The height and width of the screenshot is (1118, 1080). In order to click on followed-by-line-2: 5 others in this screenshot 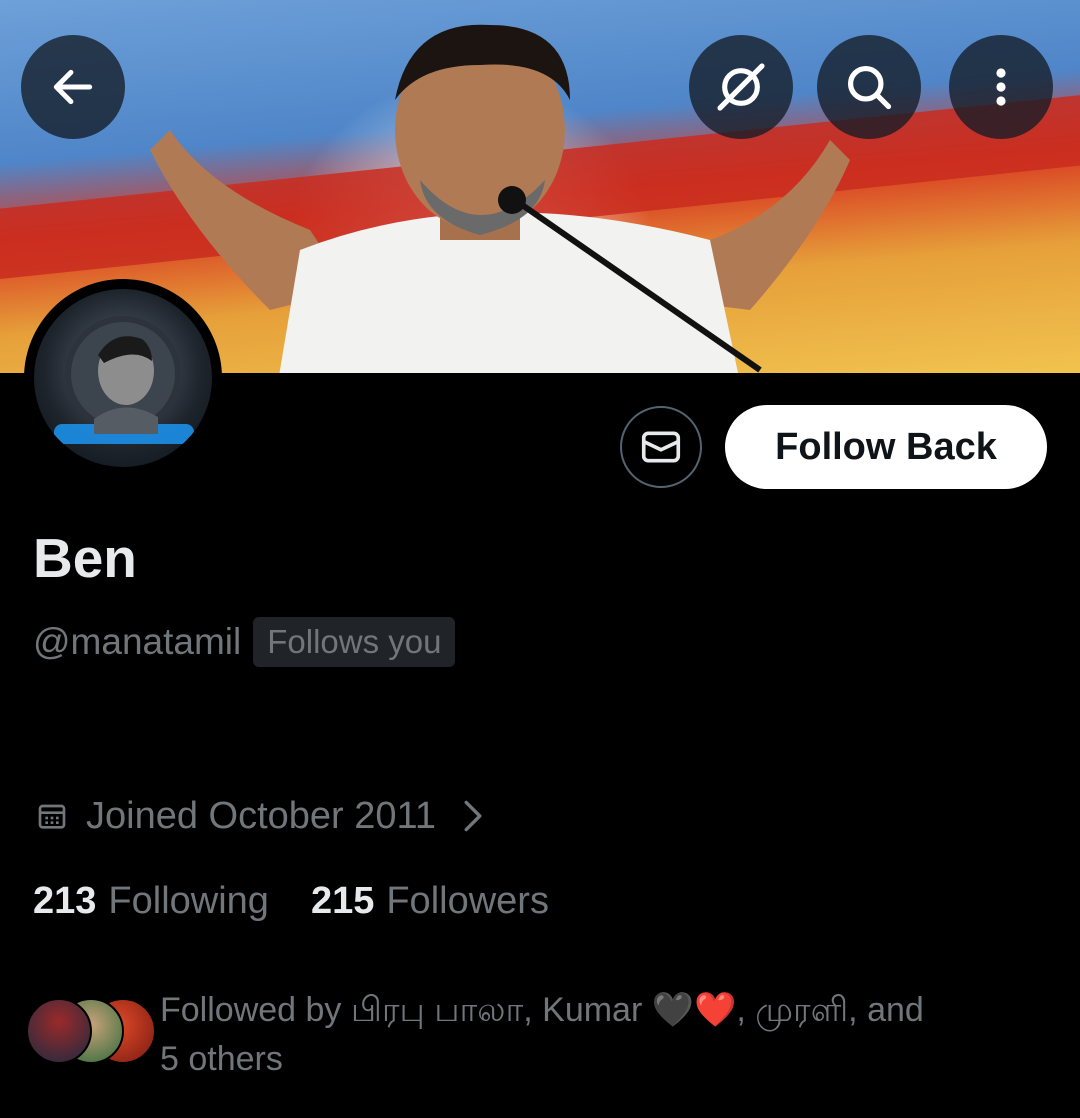, I will do `click(221, 1059)`.